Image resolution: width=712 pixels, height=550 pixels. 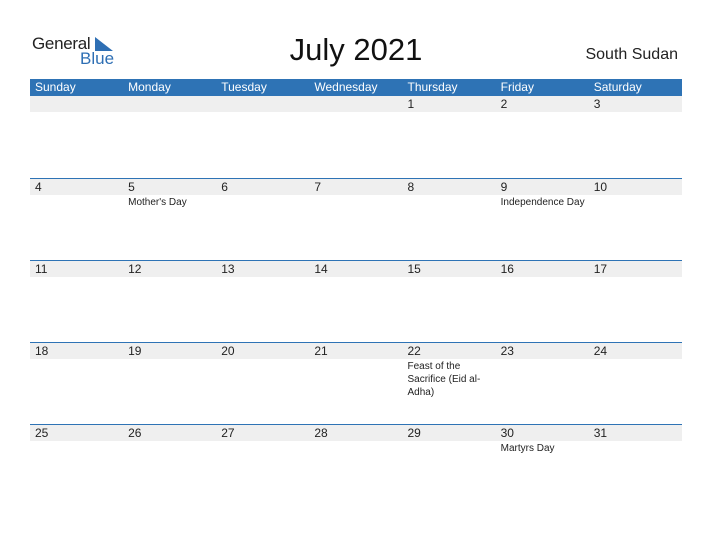 I want to click on day-cell: 24, so click(x=635, y=371).